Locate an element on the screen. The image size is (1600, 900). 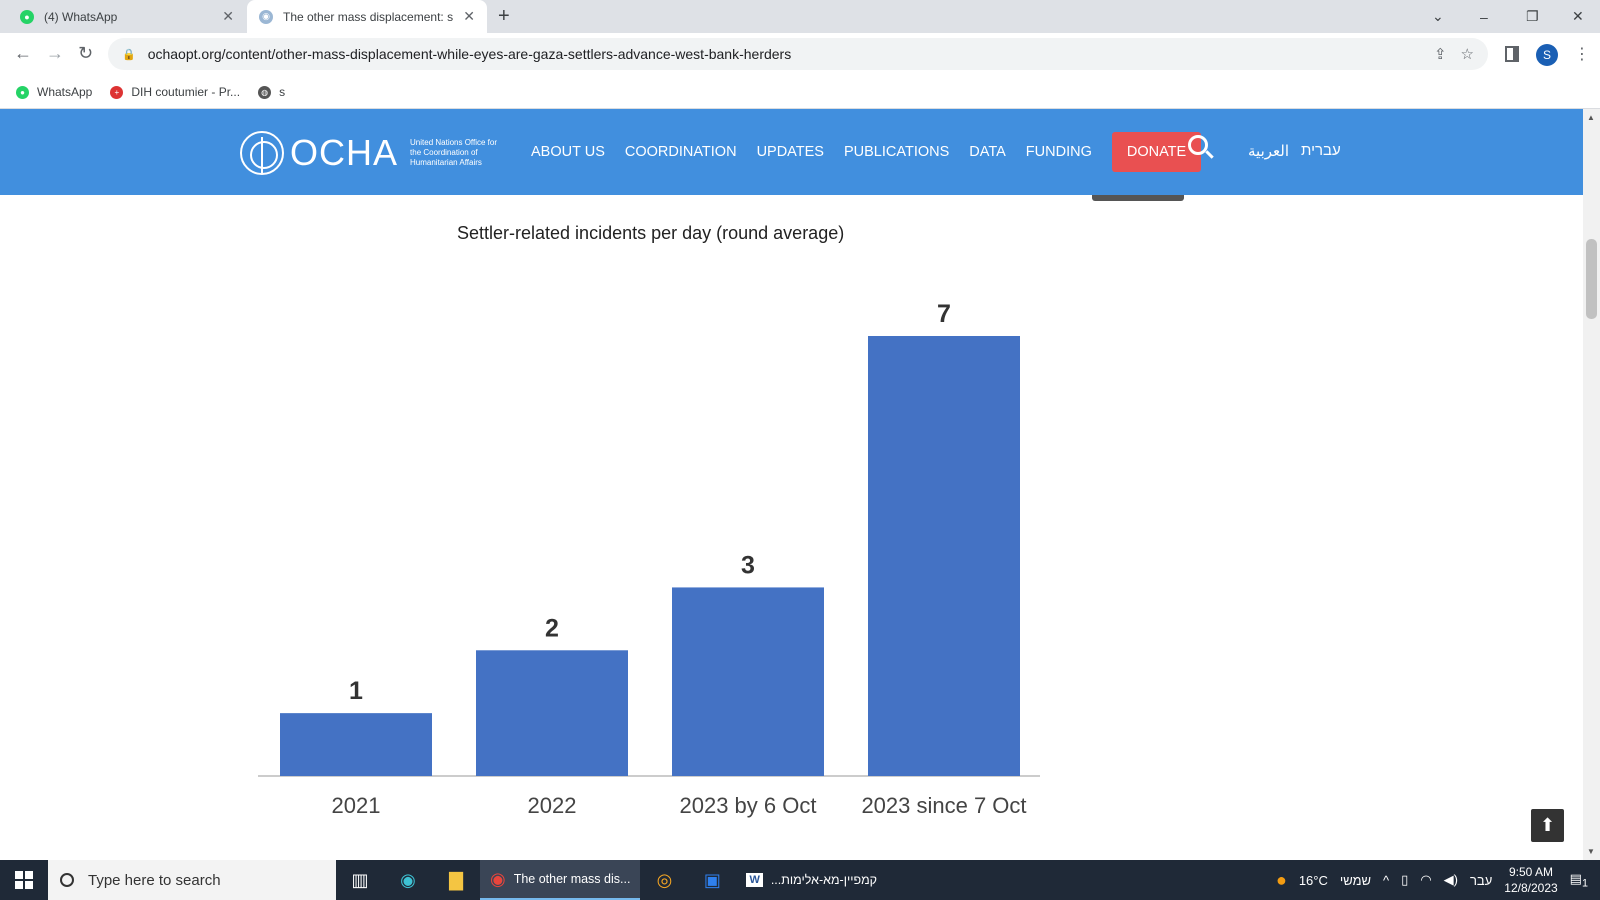
reload-icon: ↻ is located at coordinates (85, 53).